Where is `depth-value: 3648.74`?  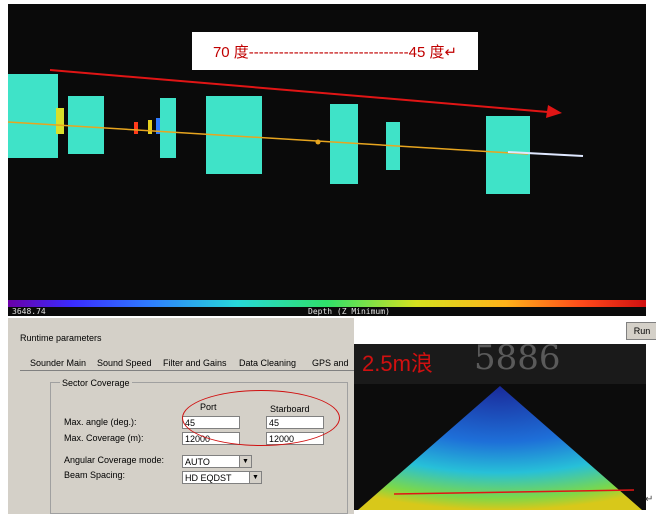
depth-value: 3648.74 is located at coordinates (29, 311).